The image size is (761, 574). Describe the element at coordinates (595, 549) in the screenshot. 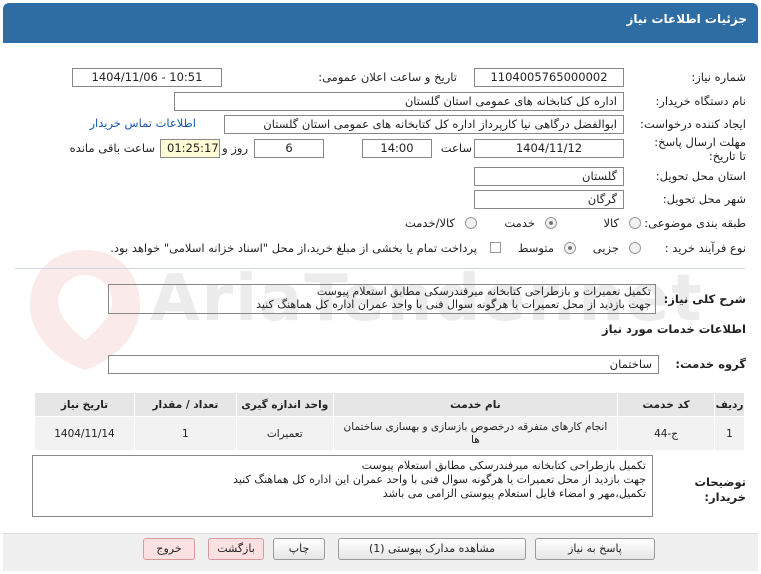

I see `reply-button: پاسخ به نیاز` at that location.